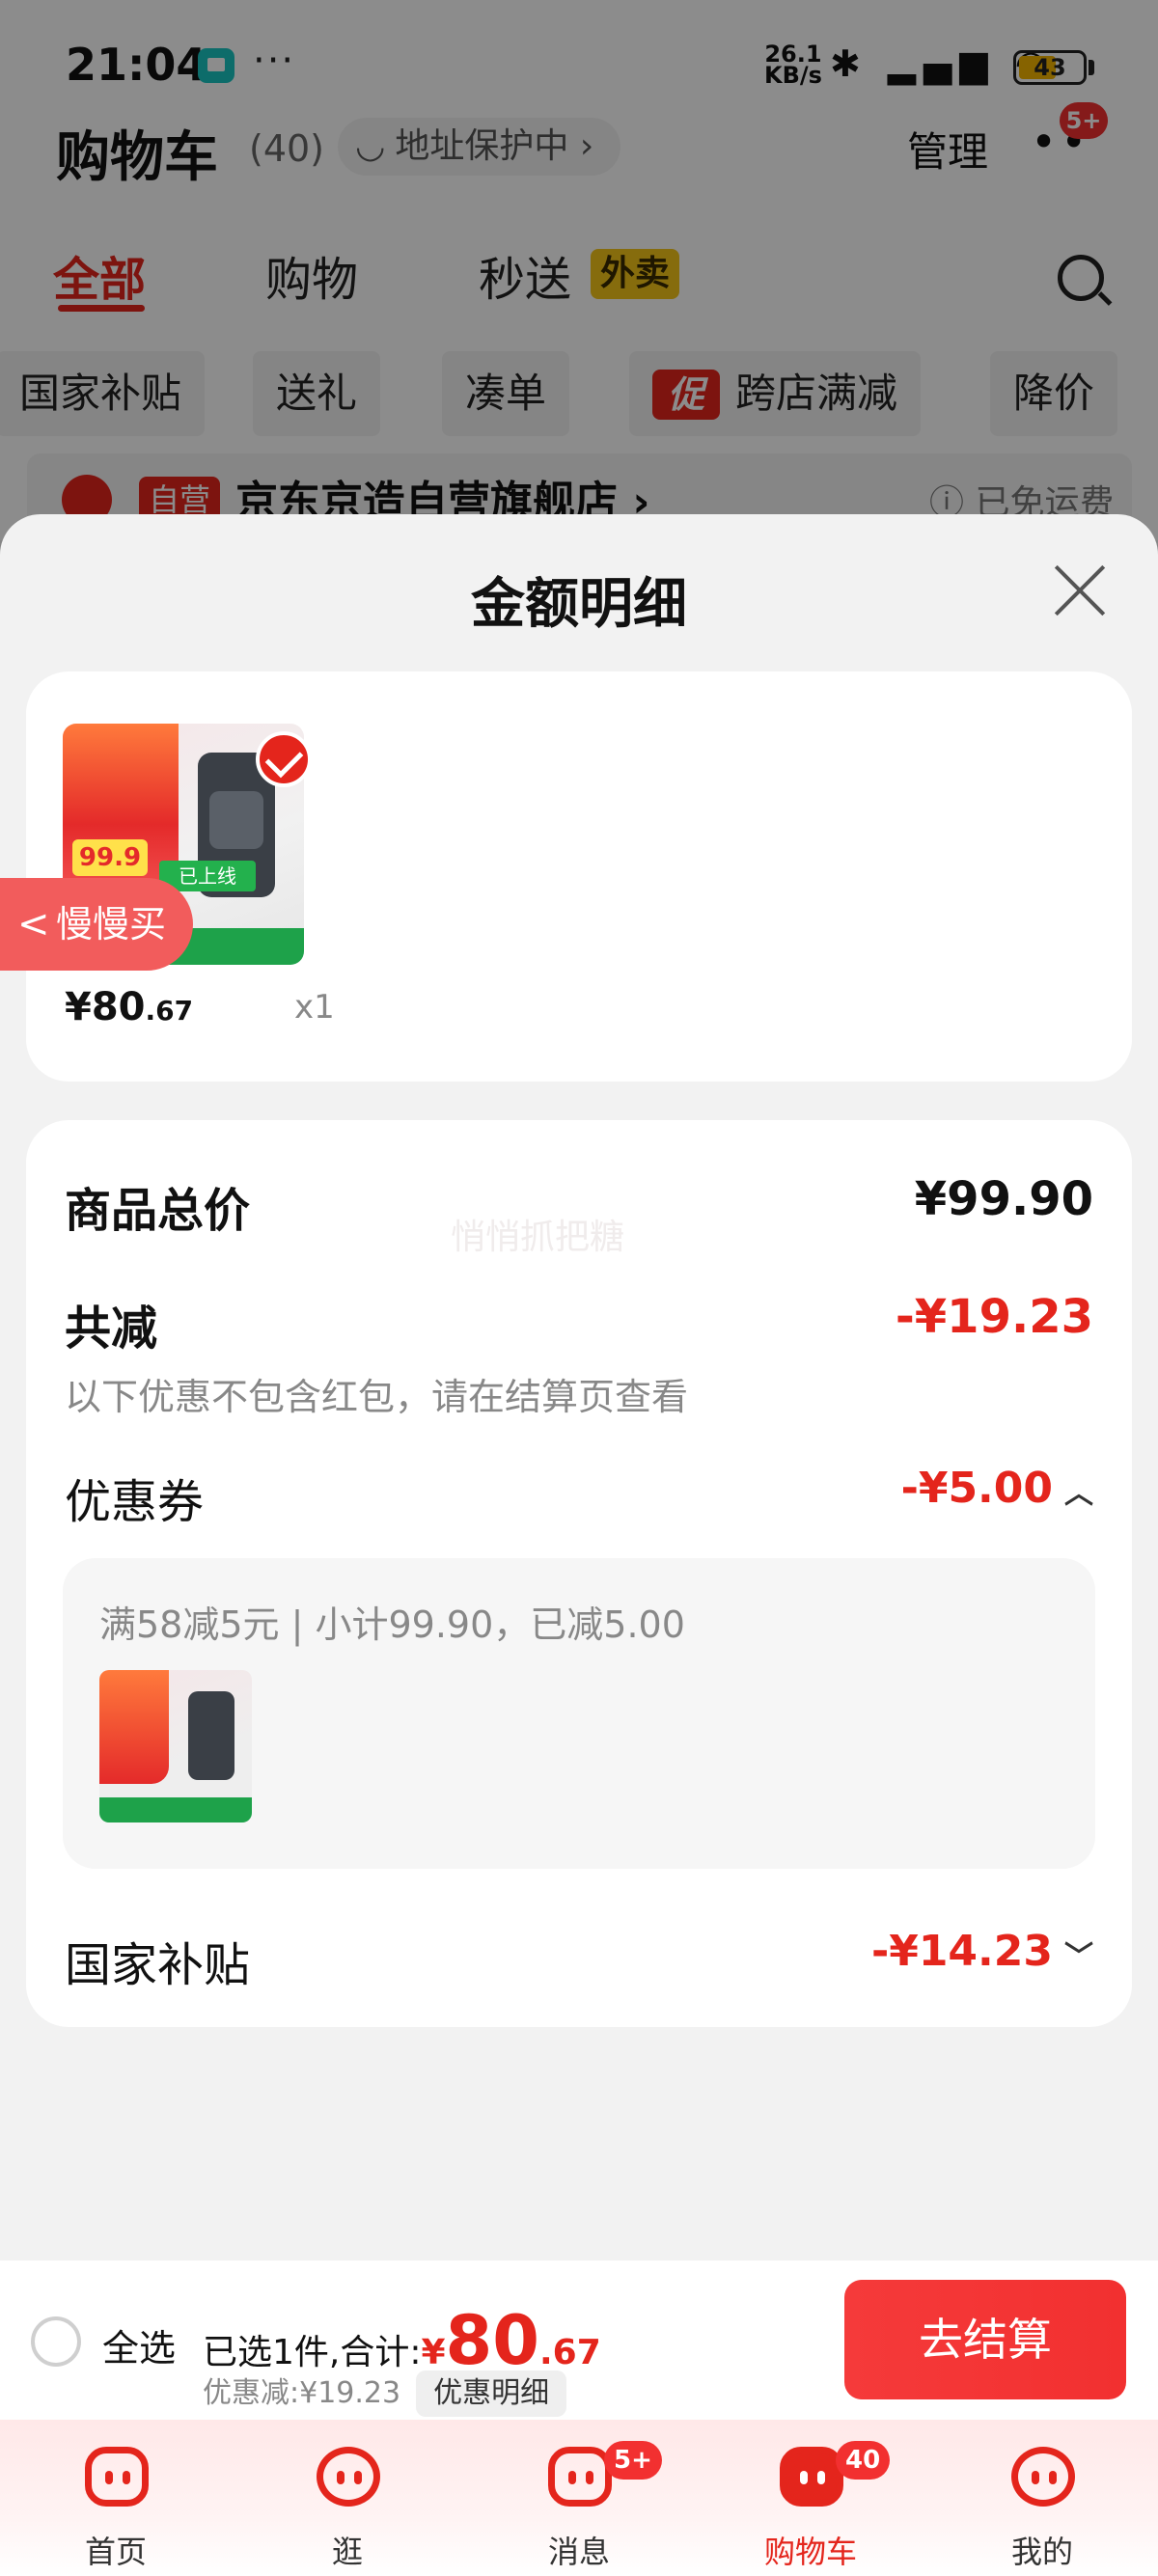  I want to click on slow-buy-floating-tab: < 慢慢买, so click(96, 925).